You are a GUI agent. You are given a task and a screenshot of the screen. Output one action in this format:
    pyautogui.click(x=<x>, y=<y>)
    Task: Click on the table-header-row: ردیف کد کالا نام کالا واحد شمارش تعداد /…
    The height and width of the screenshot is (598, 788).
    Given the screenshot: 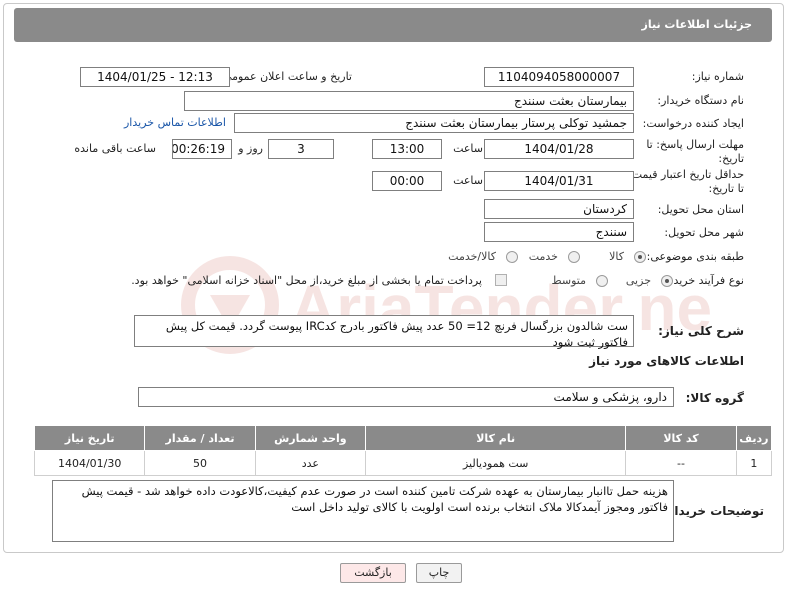 What is the action you would take?
    pyautogui.click(x=403, y=438)
    